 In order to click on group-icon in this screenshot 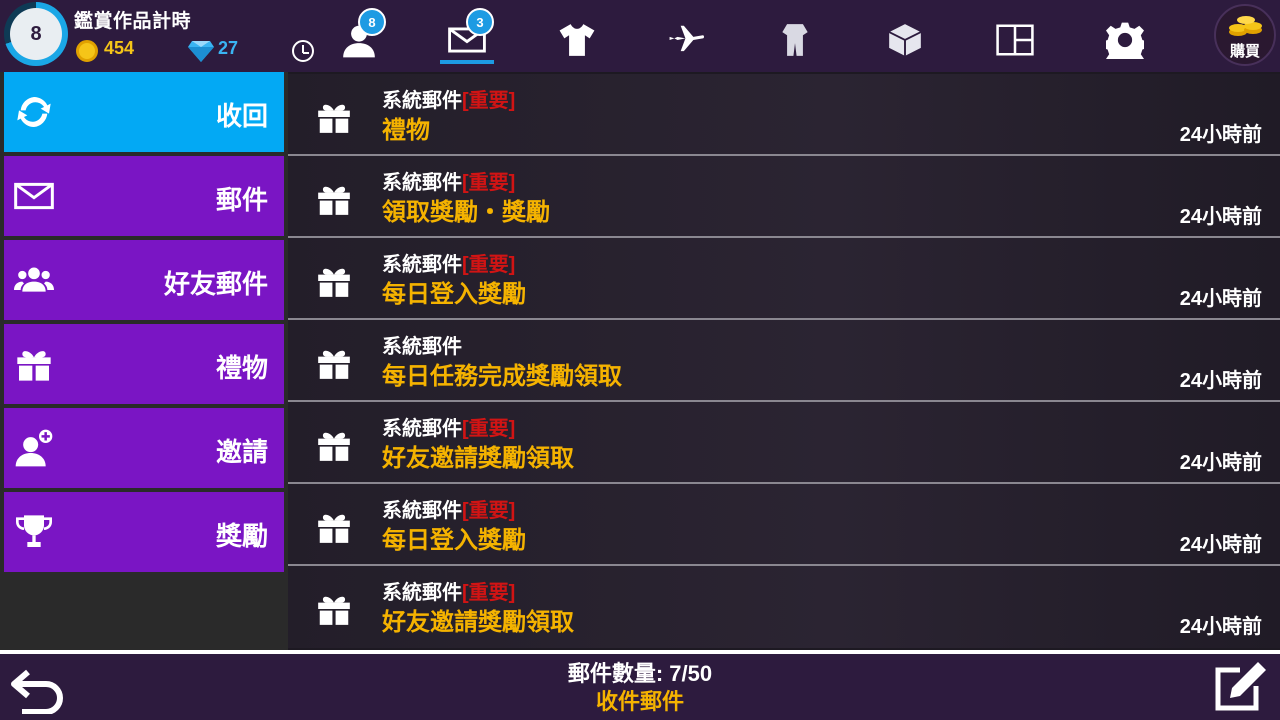, I will do `click(34, 280)`.